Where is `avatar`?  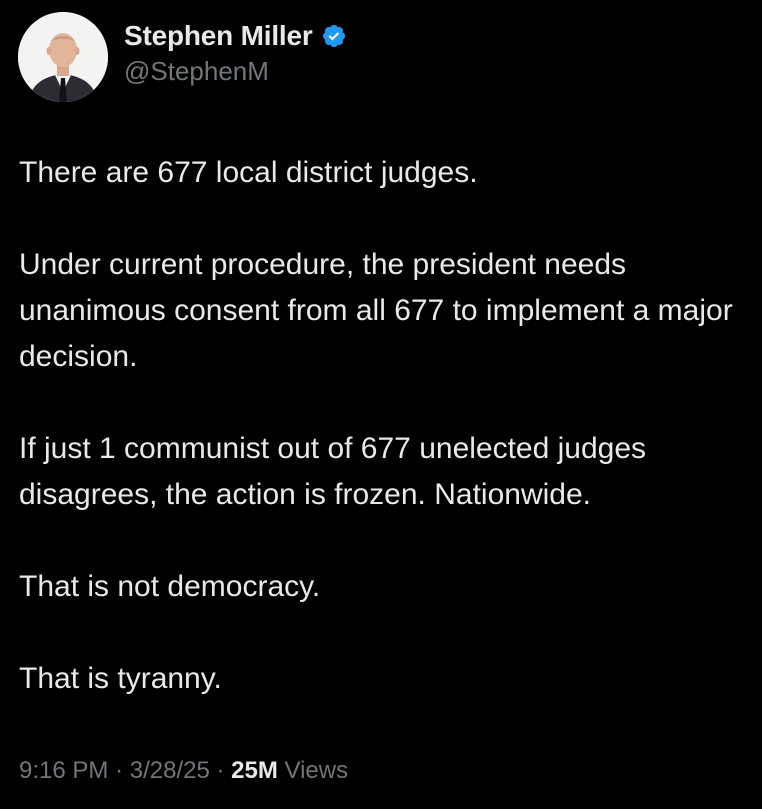
avatar is located at coordinates (63, 57).